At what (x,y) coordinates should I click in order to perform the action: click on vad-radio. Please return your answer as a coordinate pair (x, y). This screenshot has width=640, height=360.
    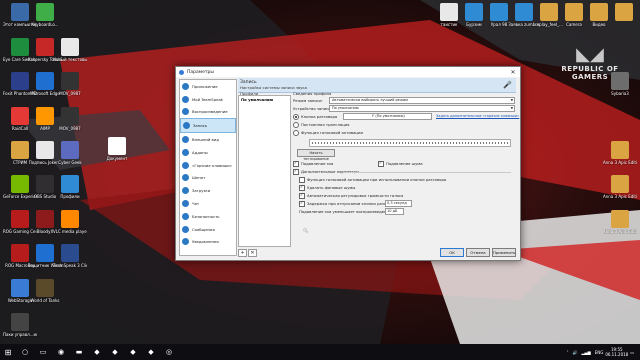
    Looking at the image, I should click on (296, 133).